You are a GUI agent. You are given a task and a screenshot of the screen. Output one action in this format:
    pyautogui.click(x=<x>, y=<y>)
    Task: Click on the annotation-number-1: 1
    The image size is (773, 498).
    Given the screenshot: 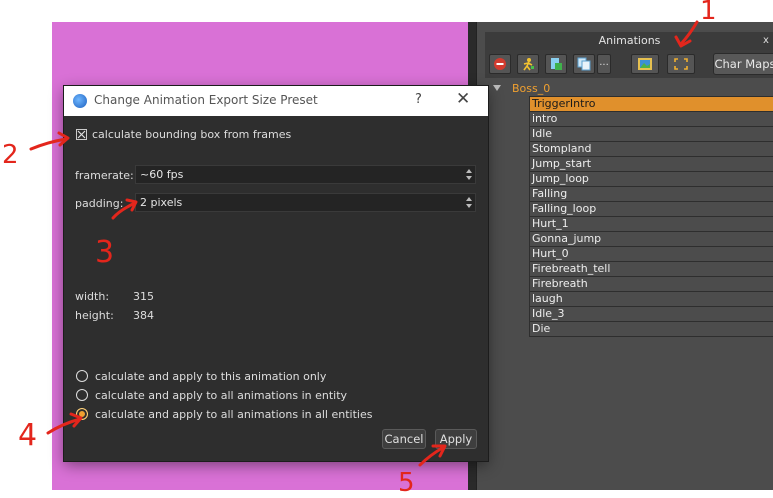 What is the action you would take?
    pyautogui.click(x=708, y=13)
    